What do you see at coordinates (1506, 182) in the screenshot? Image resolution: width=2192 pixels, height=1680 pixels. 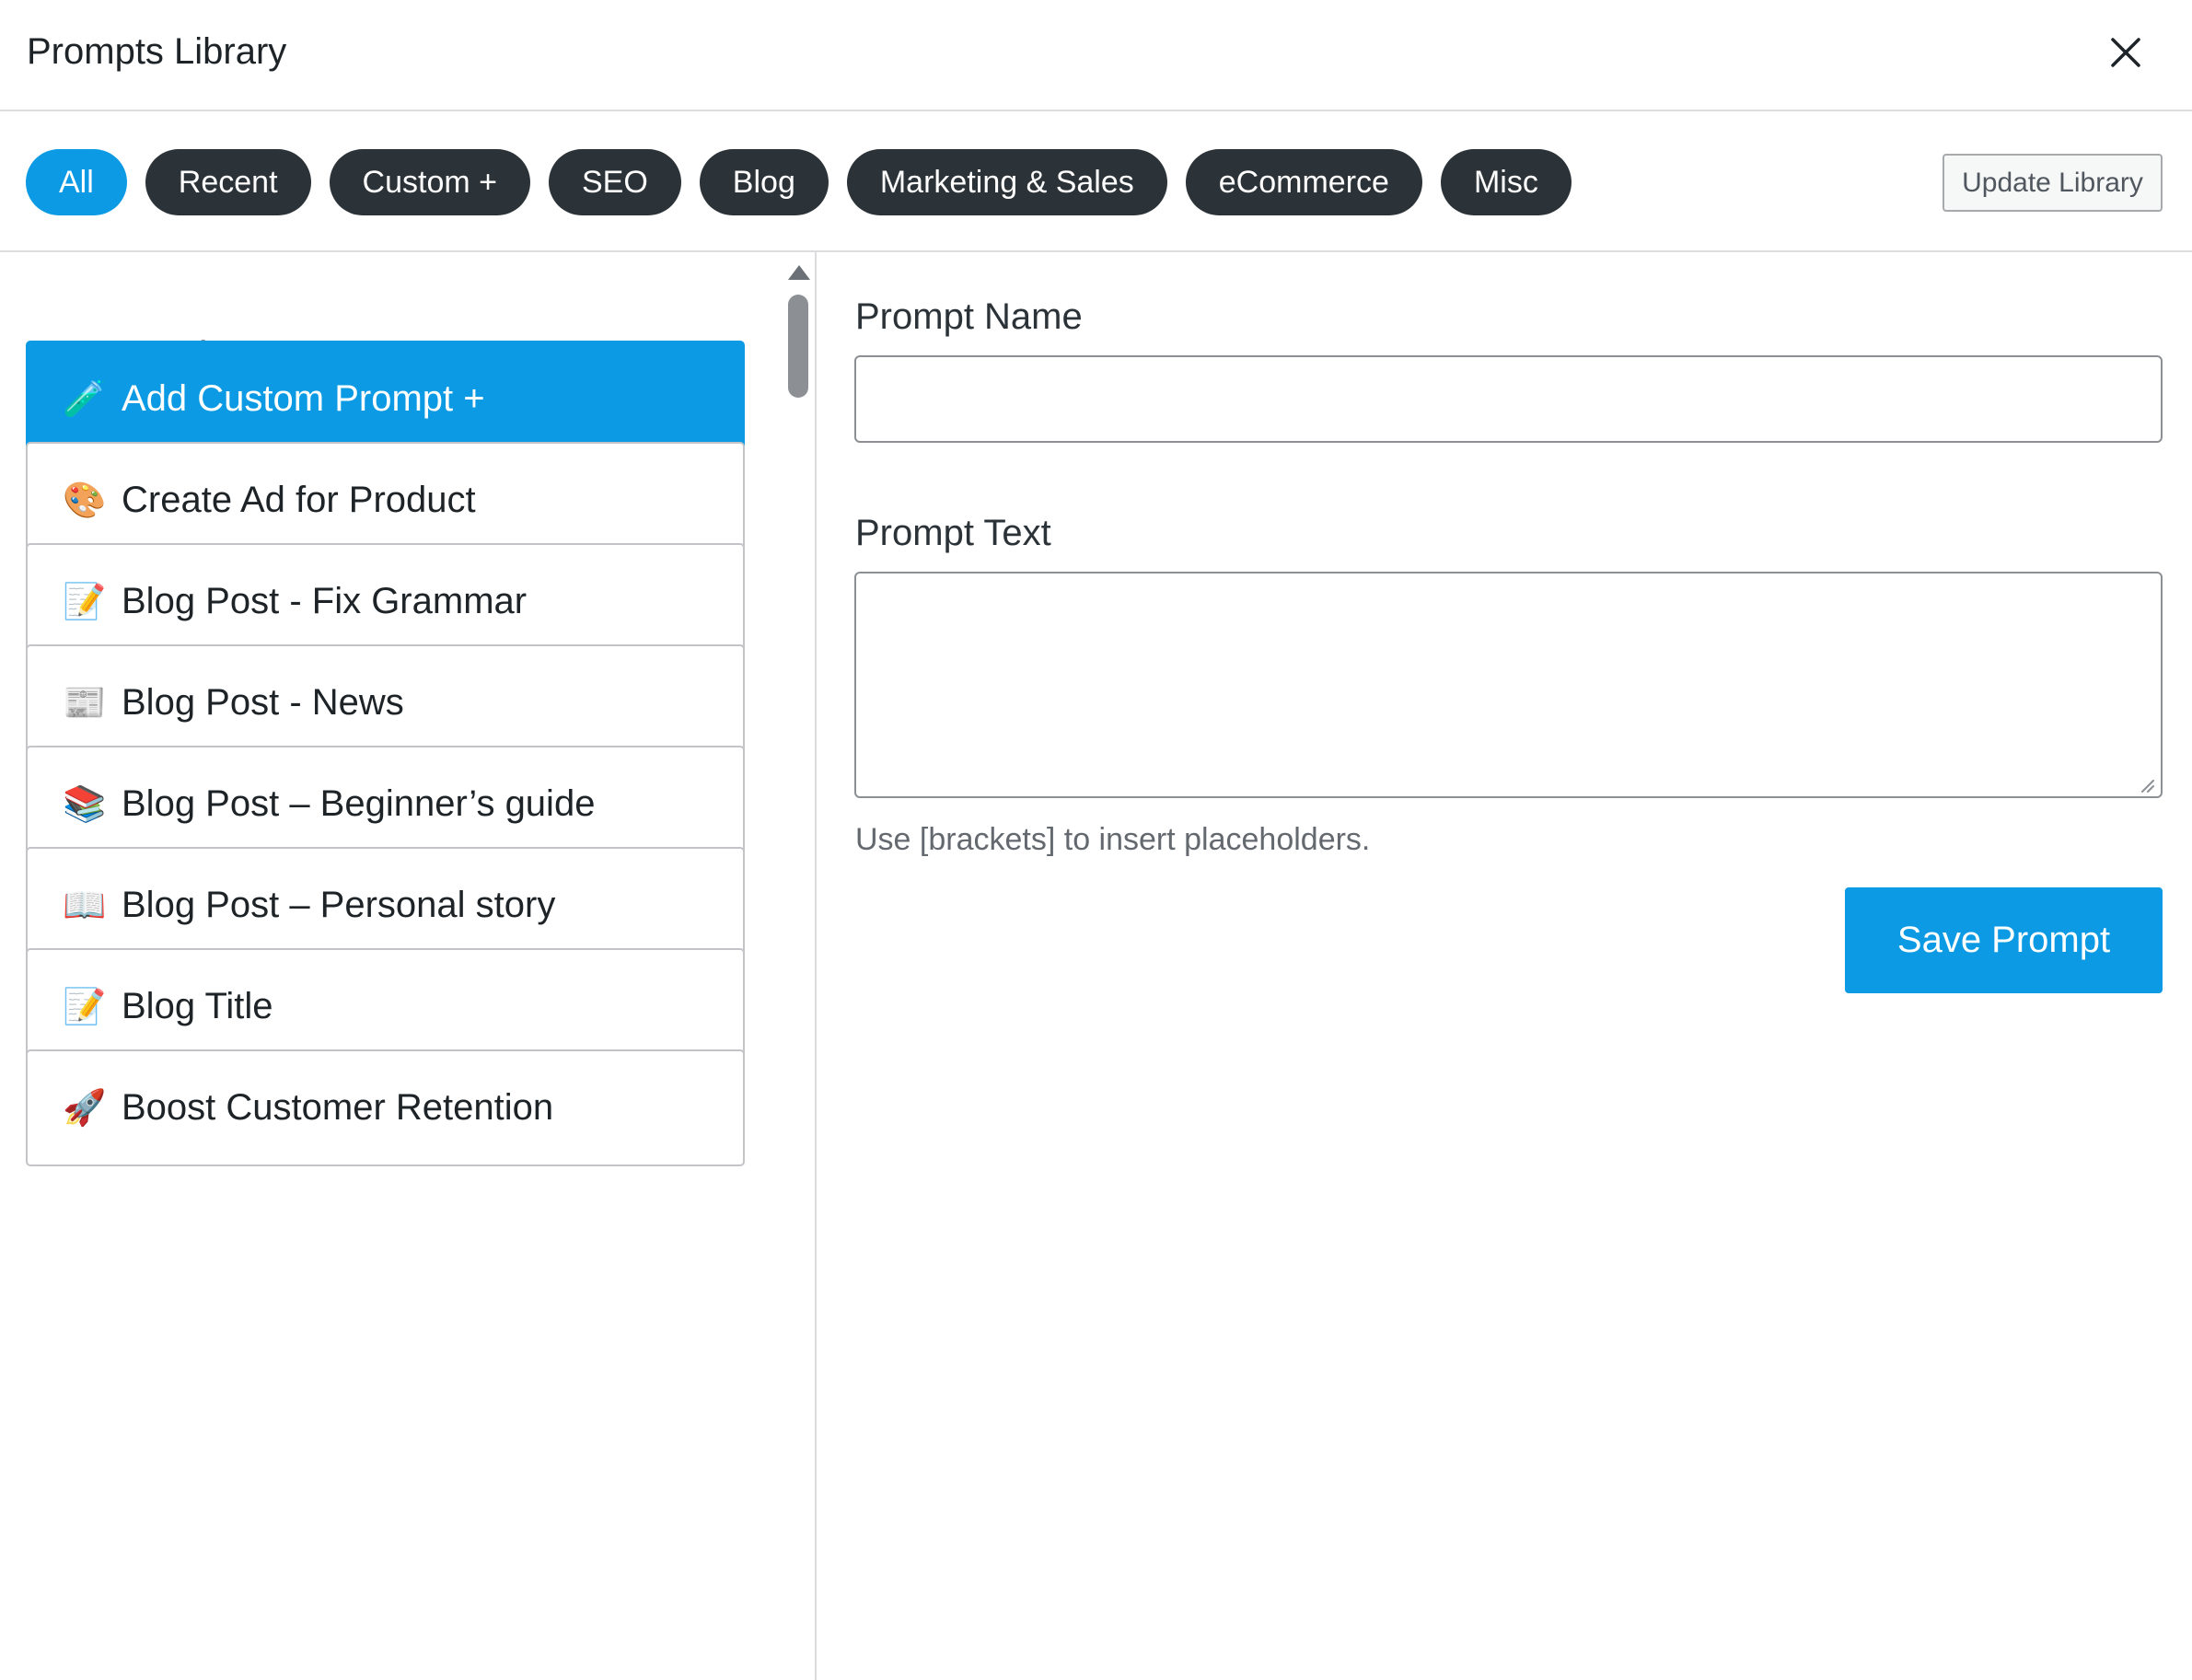 I see `tab-misc: Misc` at bounding box center [1506, 182].